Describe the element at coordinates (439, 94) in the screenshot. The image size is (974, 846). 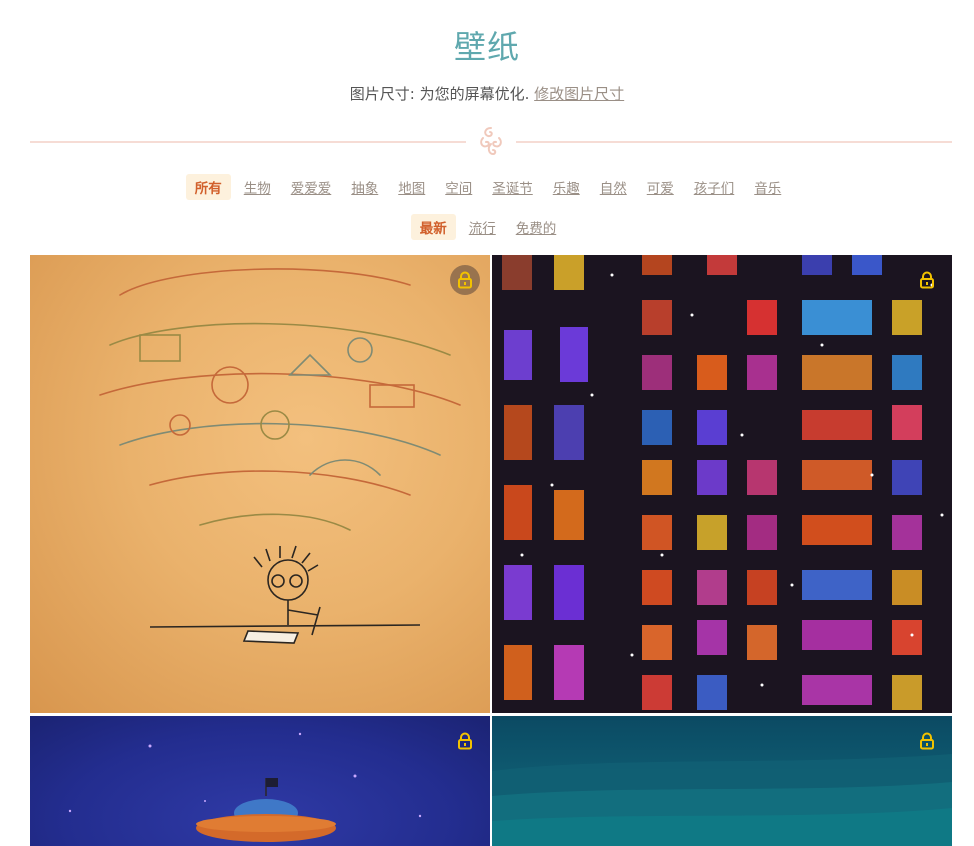
I see `image-size-text: 图片尺寸: 为您的屏幕优化.` at that location.